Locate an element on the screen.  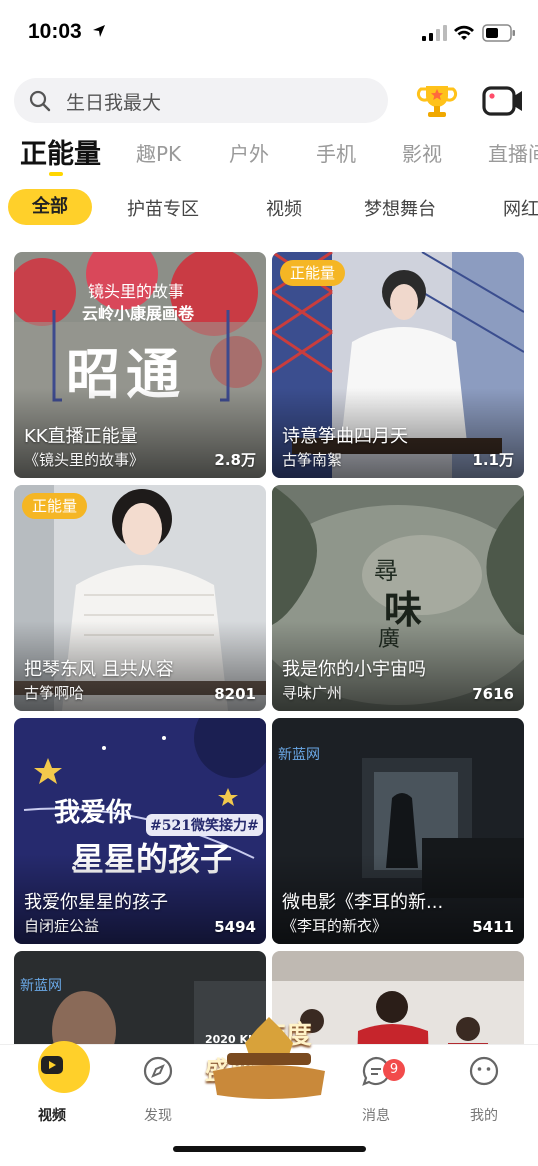
tab-live-room: 直播间 is located at coordinates (513, 152).